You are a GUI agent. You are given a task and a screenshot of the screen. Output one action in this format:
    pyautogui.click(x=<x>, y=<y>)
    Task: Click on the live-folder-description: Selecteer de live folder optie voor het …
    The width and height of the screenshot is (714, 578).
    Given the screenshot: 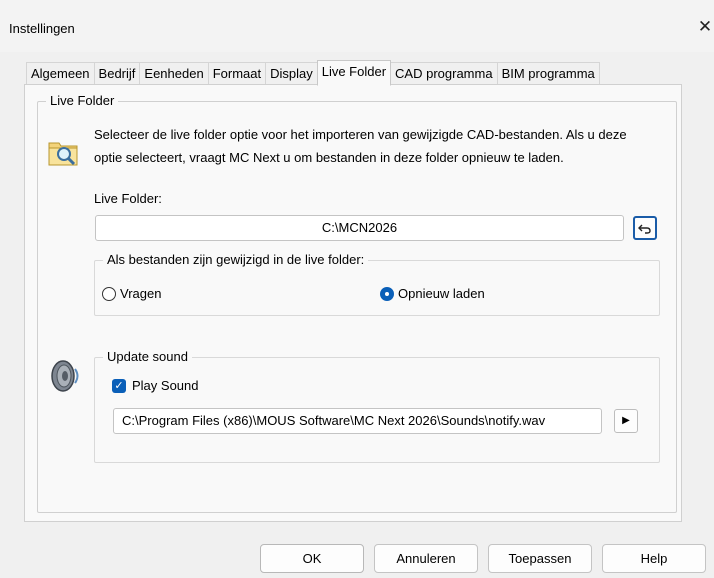 What is the action you would take?
    pyautogui.click(x=360, y=146)
    